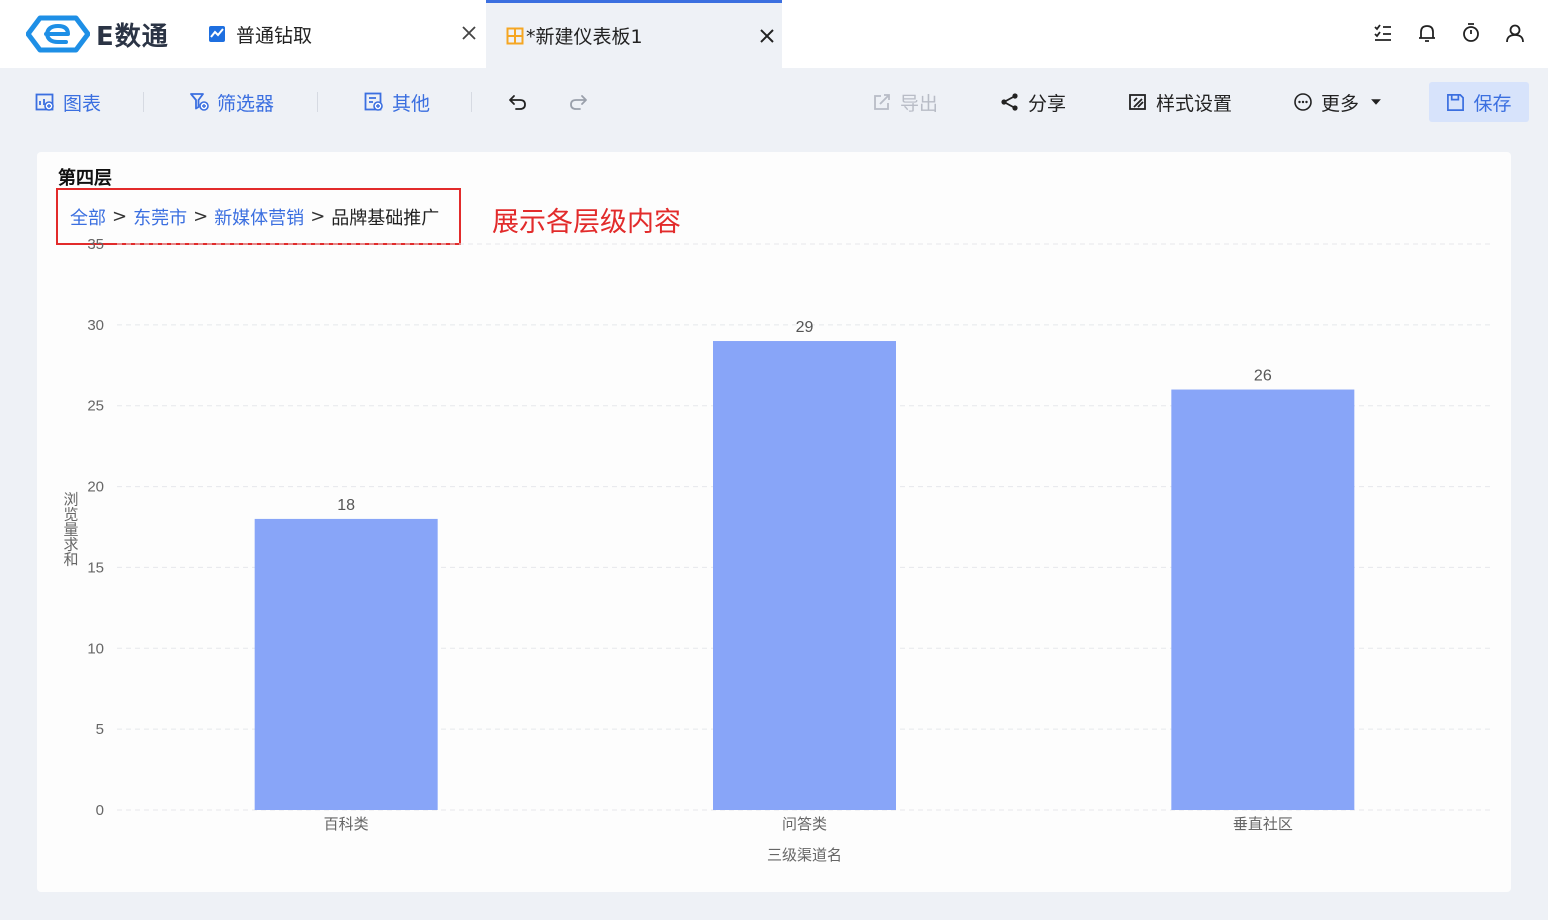 Image resolution: width=1548 pixels, height=920 pixels. What do you see at coordinates (1137, 102) in the screenshot?
I see `style-settings-icon` at bounding box center [1137, 102].